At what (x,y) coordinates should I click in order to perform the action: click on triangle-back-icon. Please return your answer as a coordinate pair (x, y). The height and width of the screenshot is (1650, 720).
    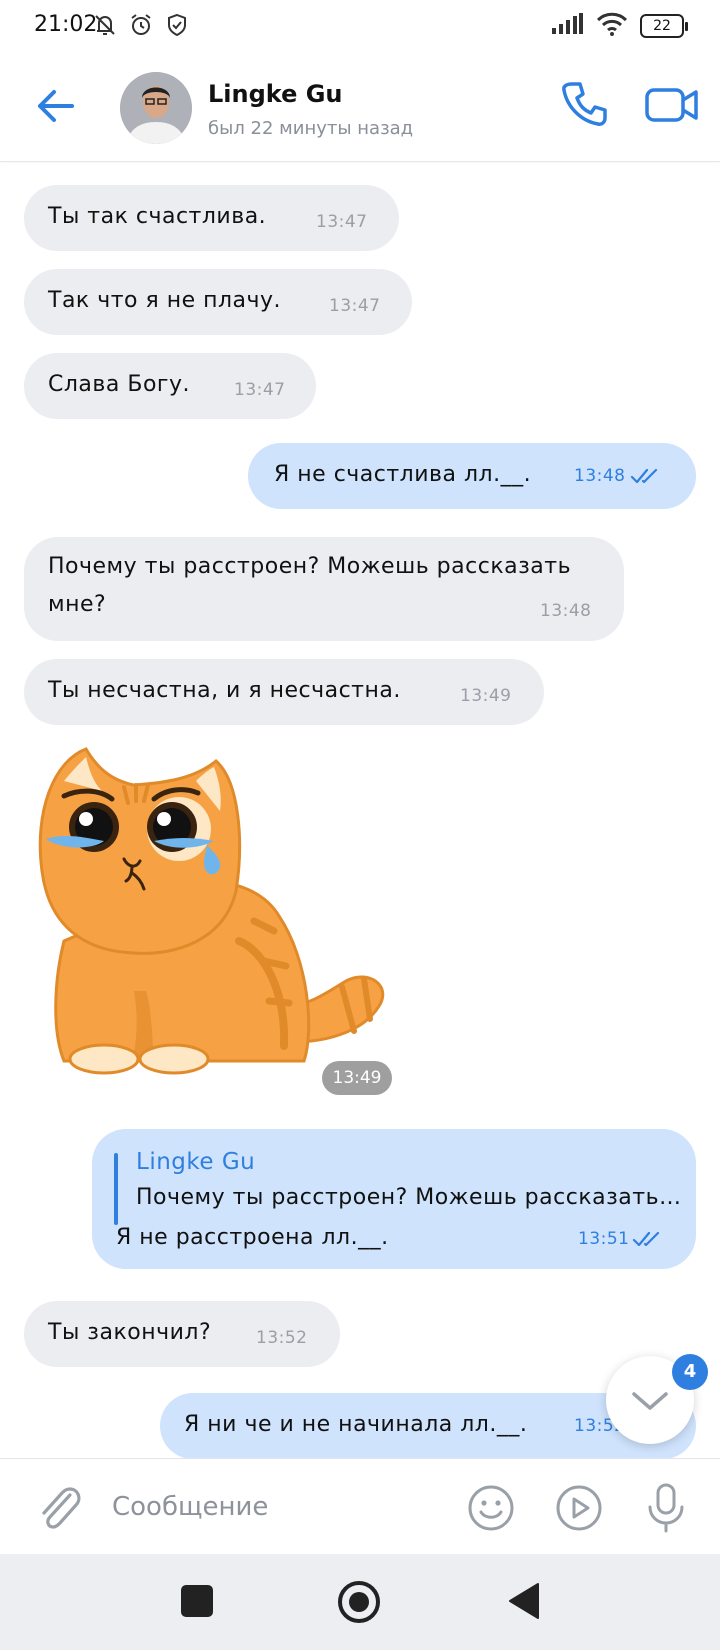
    Looking at the image, I should click on (524, 1601).